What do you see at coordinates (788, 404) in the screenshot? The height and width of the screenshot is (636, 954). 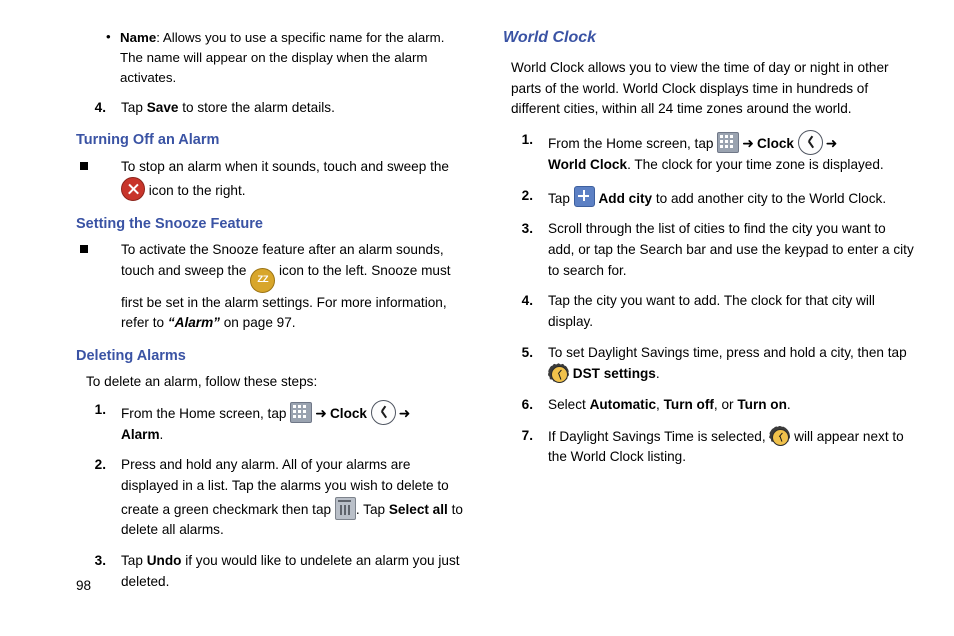 I see `wc-step-6-post: .` at bounding box center [788, 404].